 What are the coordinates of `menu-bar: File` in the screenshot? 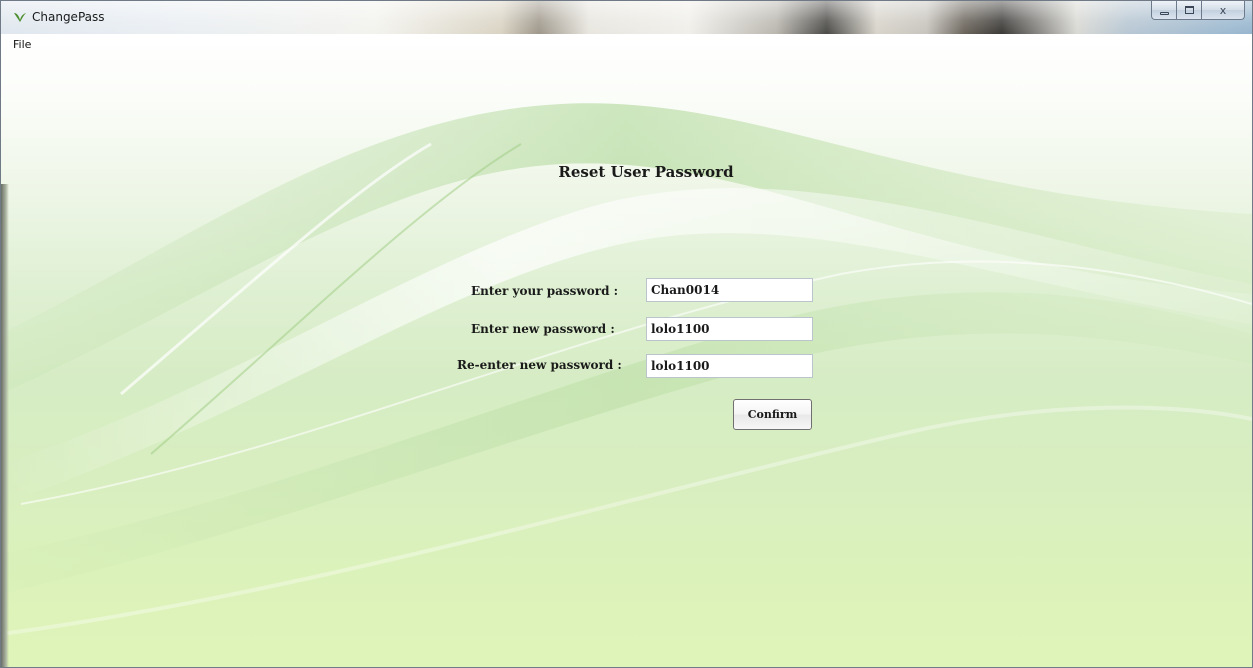 It's located at (626, 44).